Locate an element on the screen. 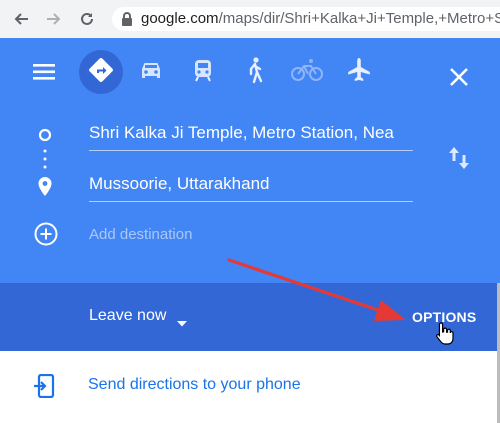  flights-mode-button is located at coordinates (359, 72).